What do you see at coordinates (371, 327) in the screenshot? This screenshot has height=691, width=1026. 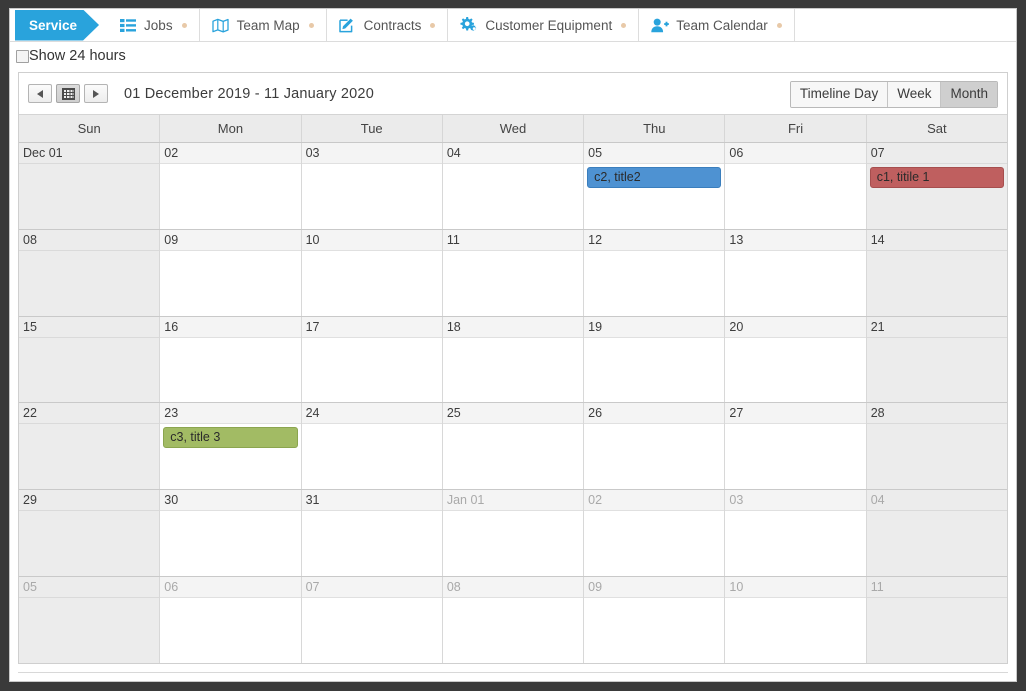 I see `day-number: 17` at bounding box center [371, 327].